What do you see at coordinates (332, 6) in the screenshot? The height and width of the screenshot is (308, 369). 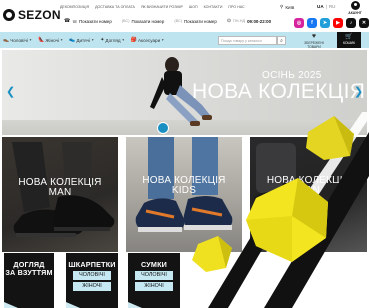 I see `lang-inactive: RU` at bounding box center [332, 6].